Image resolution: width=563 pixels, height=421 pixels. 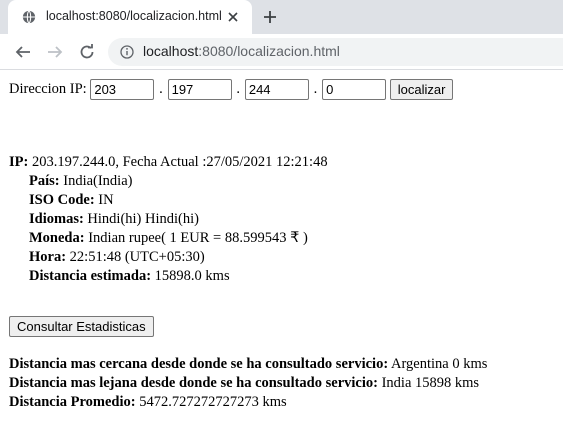 I want to click on ip-form: Direccion IP: . . . localizar, so click(x=231, y=89).